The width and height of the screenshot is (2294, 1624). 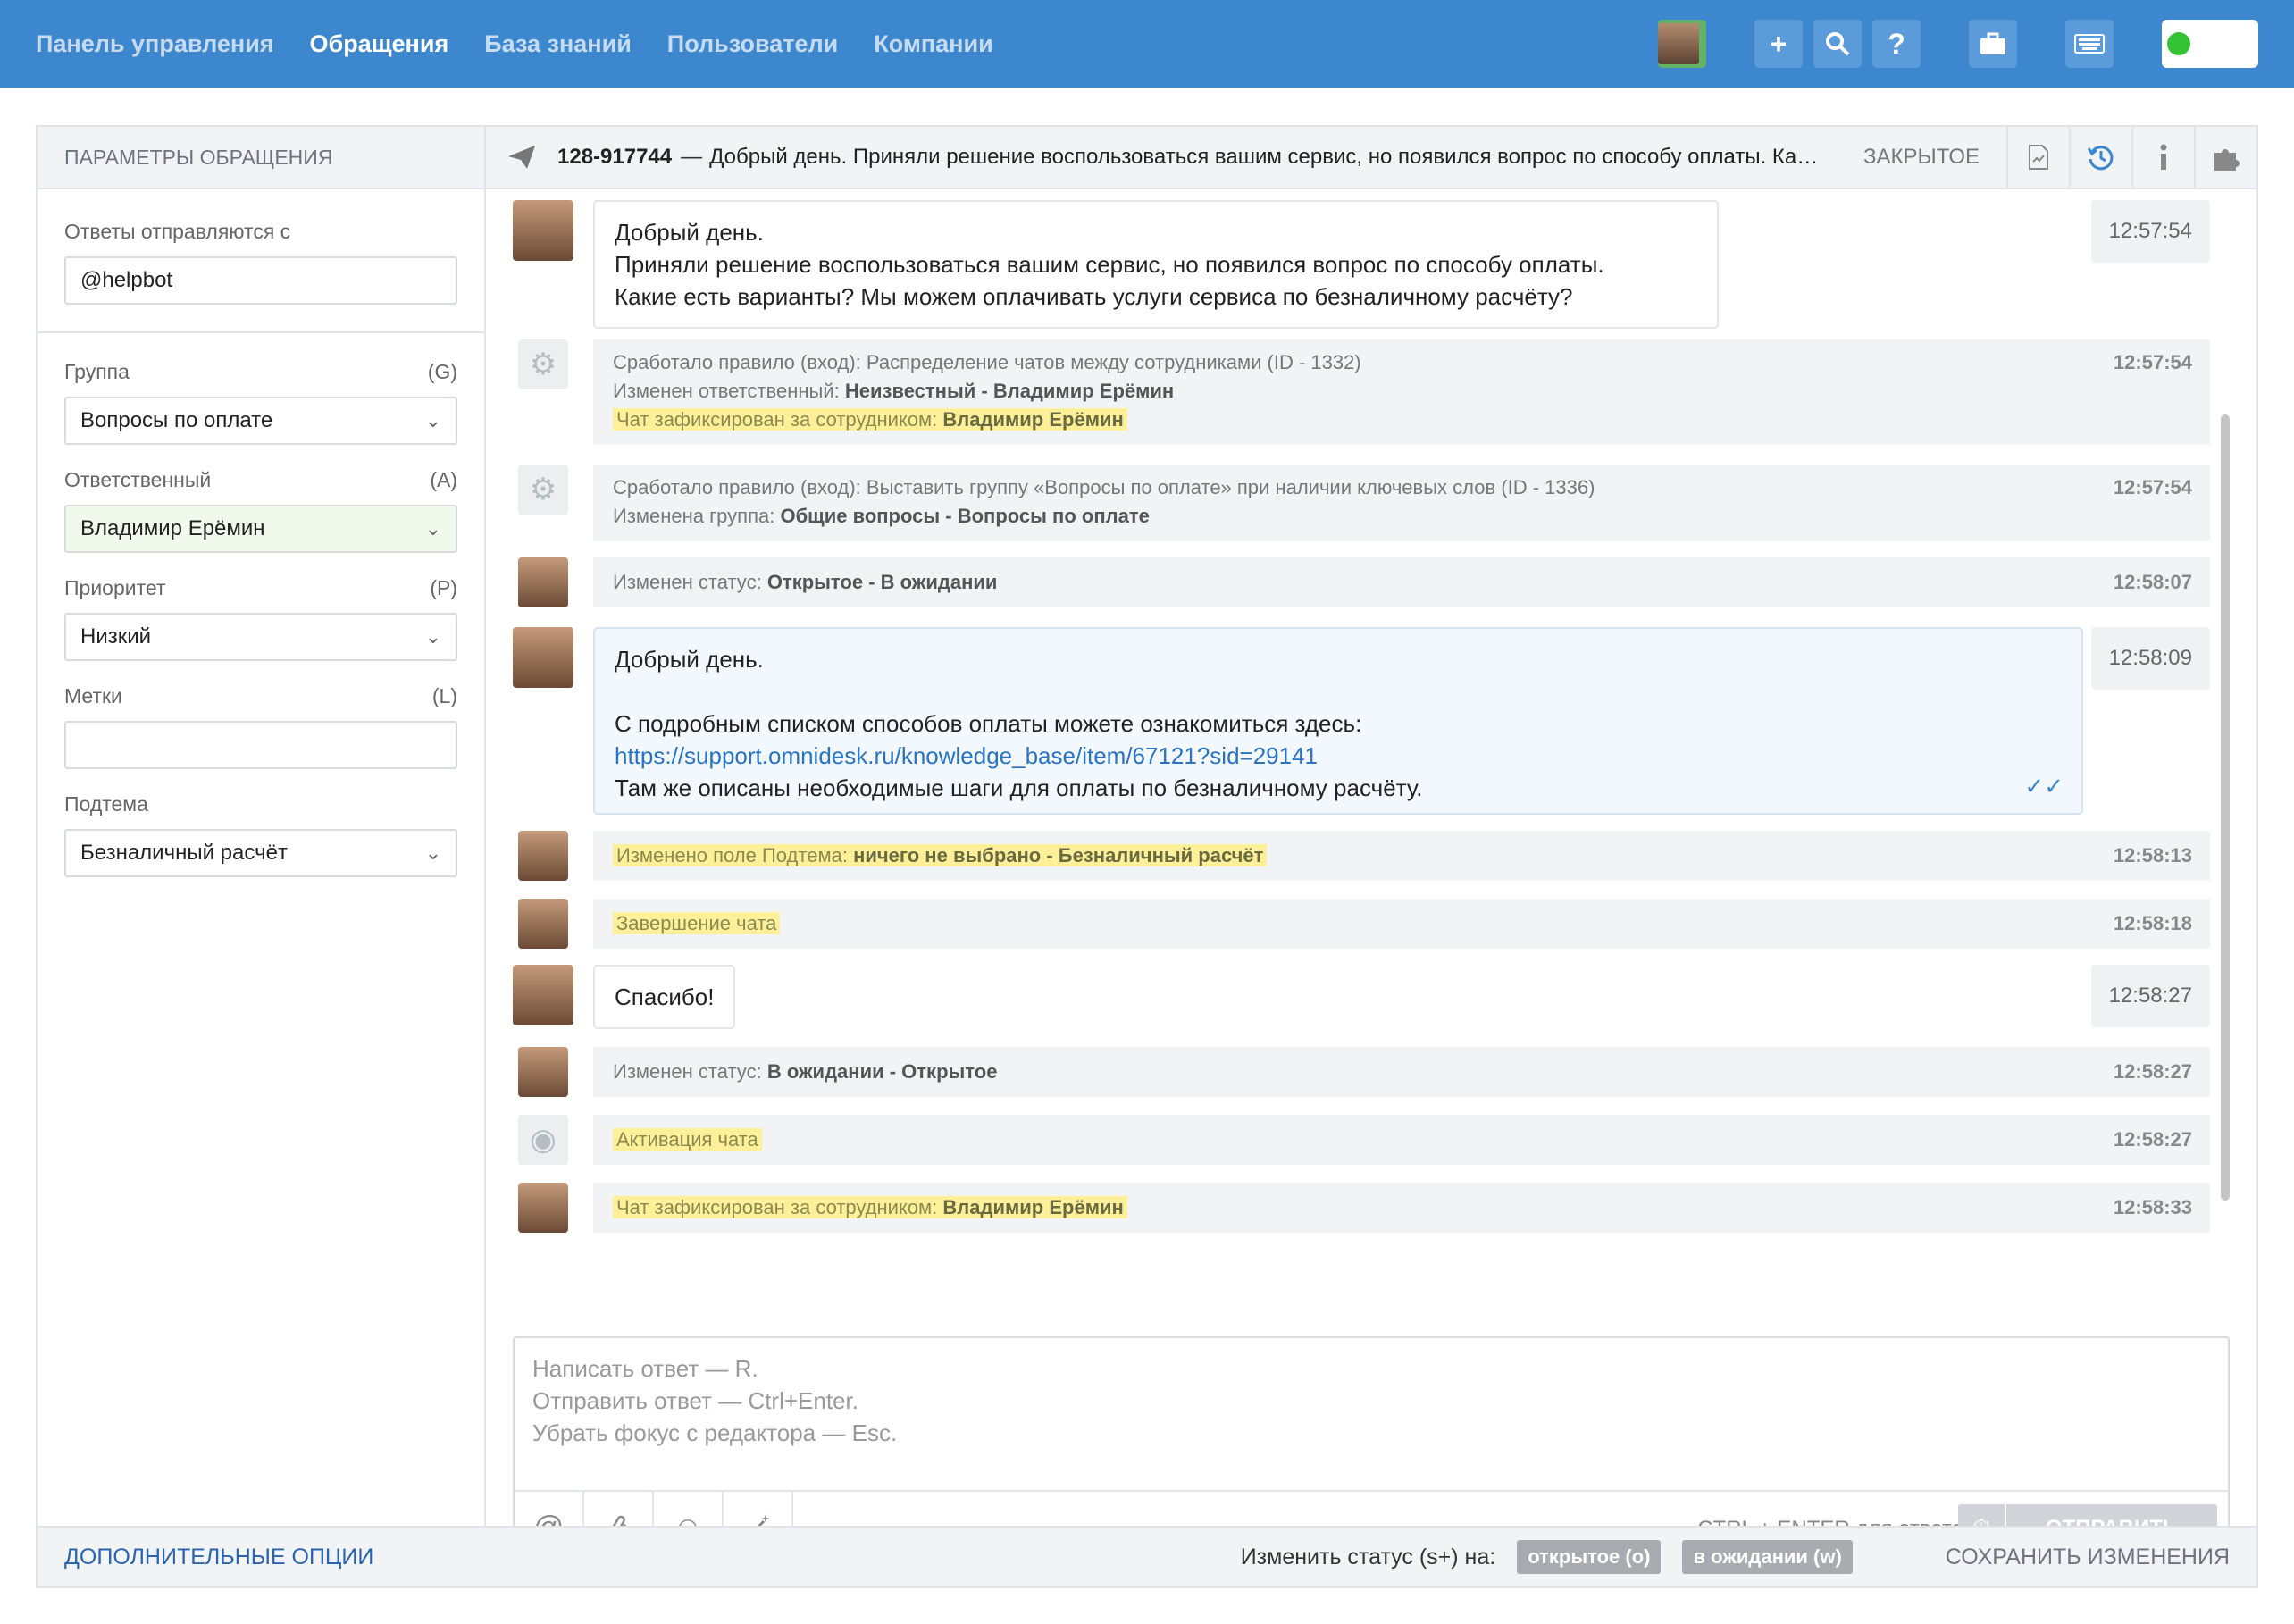 What do you see at coordinates (138, 479) in the screenshot?
I see `assignee-label: Ответственный` at bounding box center [138, 479].